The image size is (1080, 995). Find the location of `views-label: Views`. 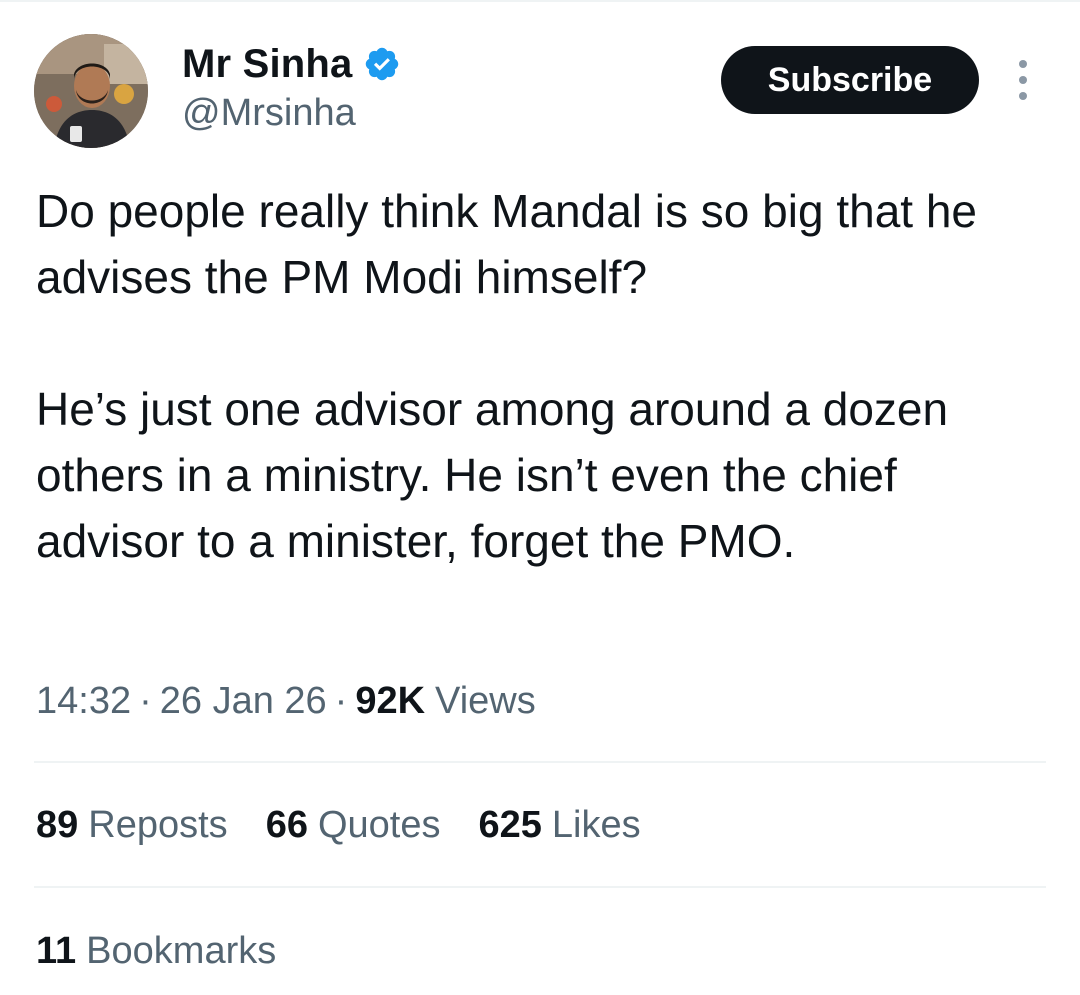

views-label: Views is located at coordinates (485, 701).